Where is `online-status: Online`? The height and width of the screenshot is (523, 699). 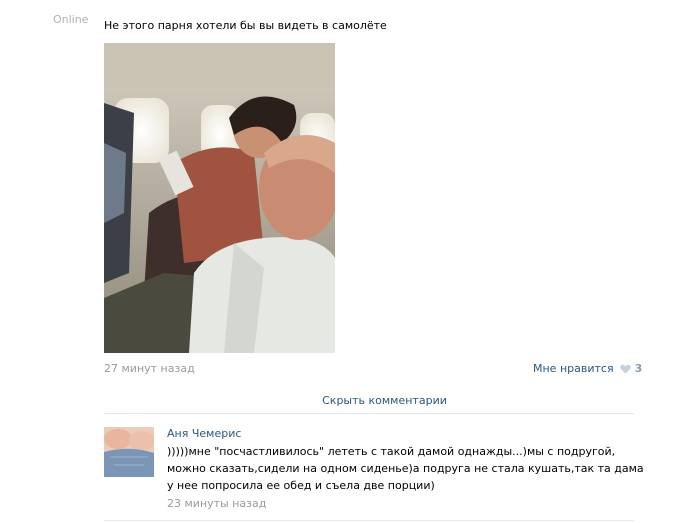
online-status: Online is located at coordinates (71, 19).